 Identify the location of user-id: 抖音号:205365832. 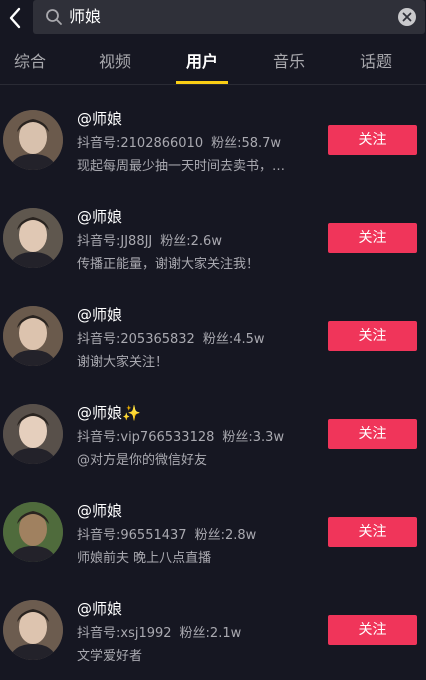
(136, 339).